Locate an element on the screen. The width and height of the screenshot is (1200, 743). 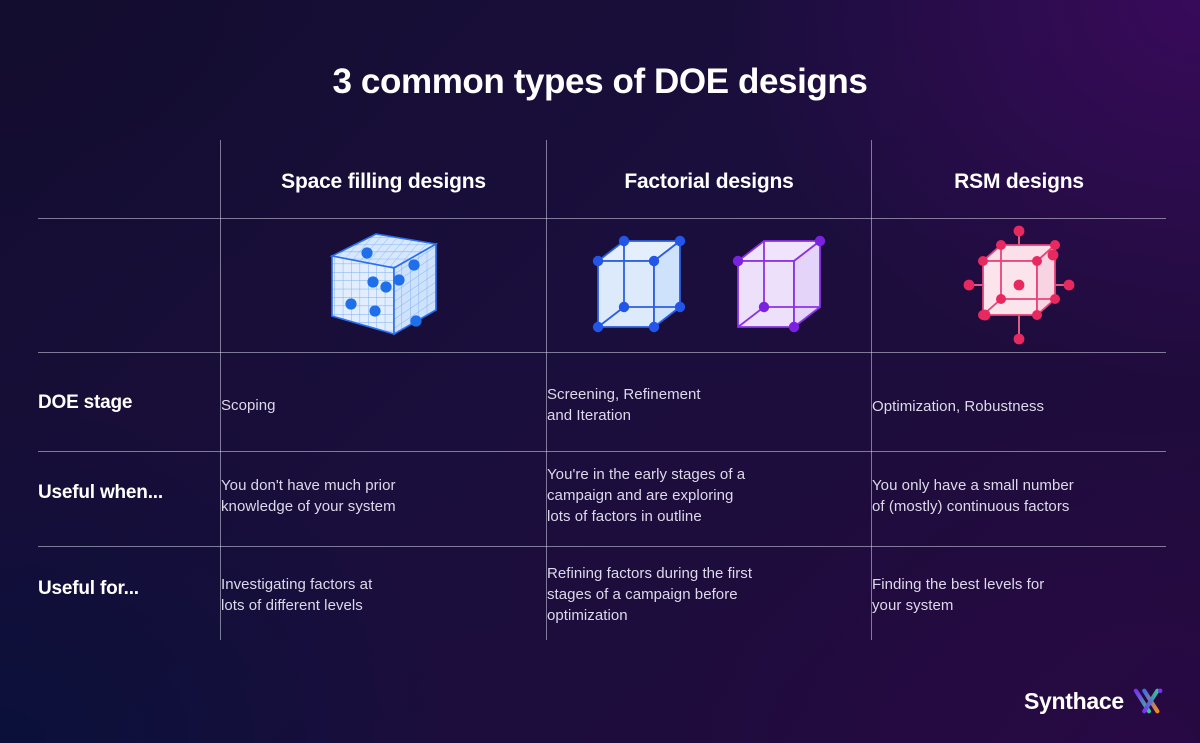
cell-doe-stage-rsm: Optimization, Robustness is located at coordinates (958, 406).